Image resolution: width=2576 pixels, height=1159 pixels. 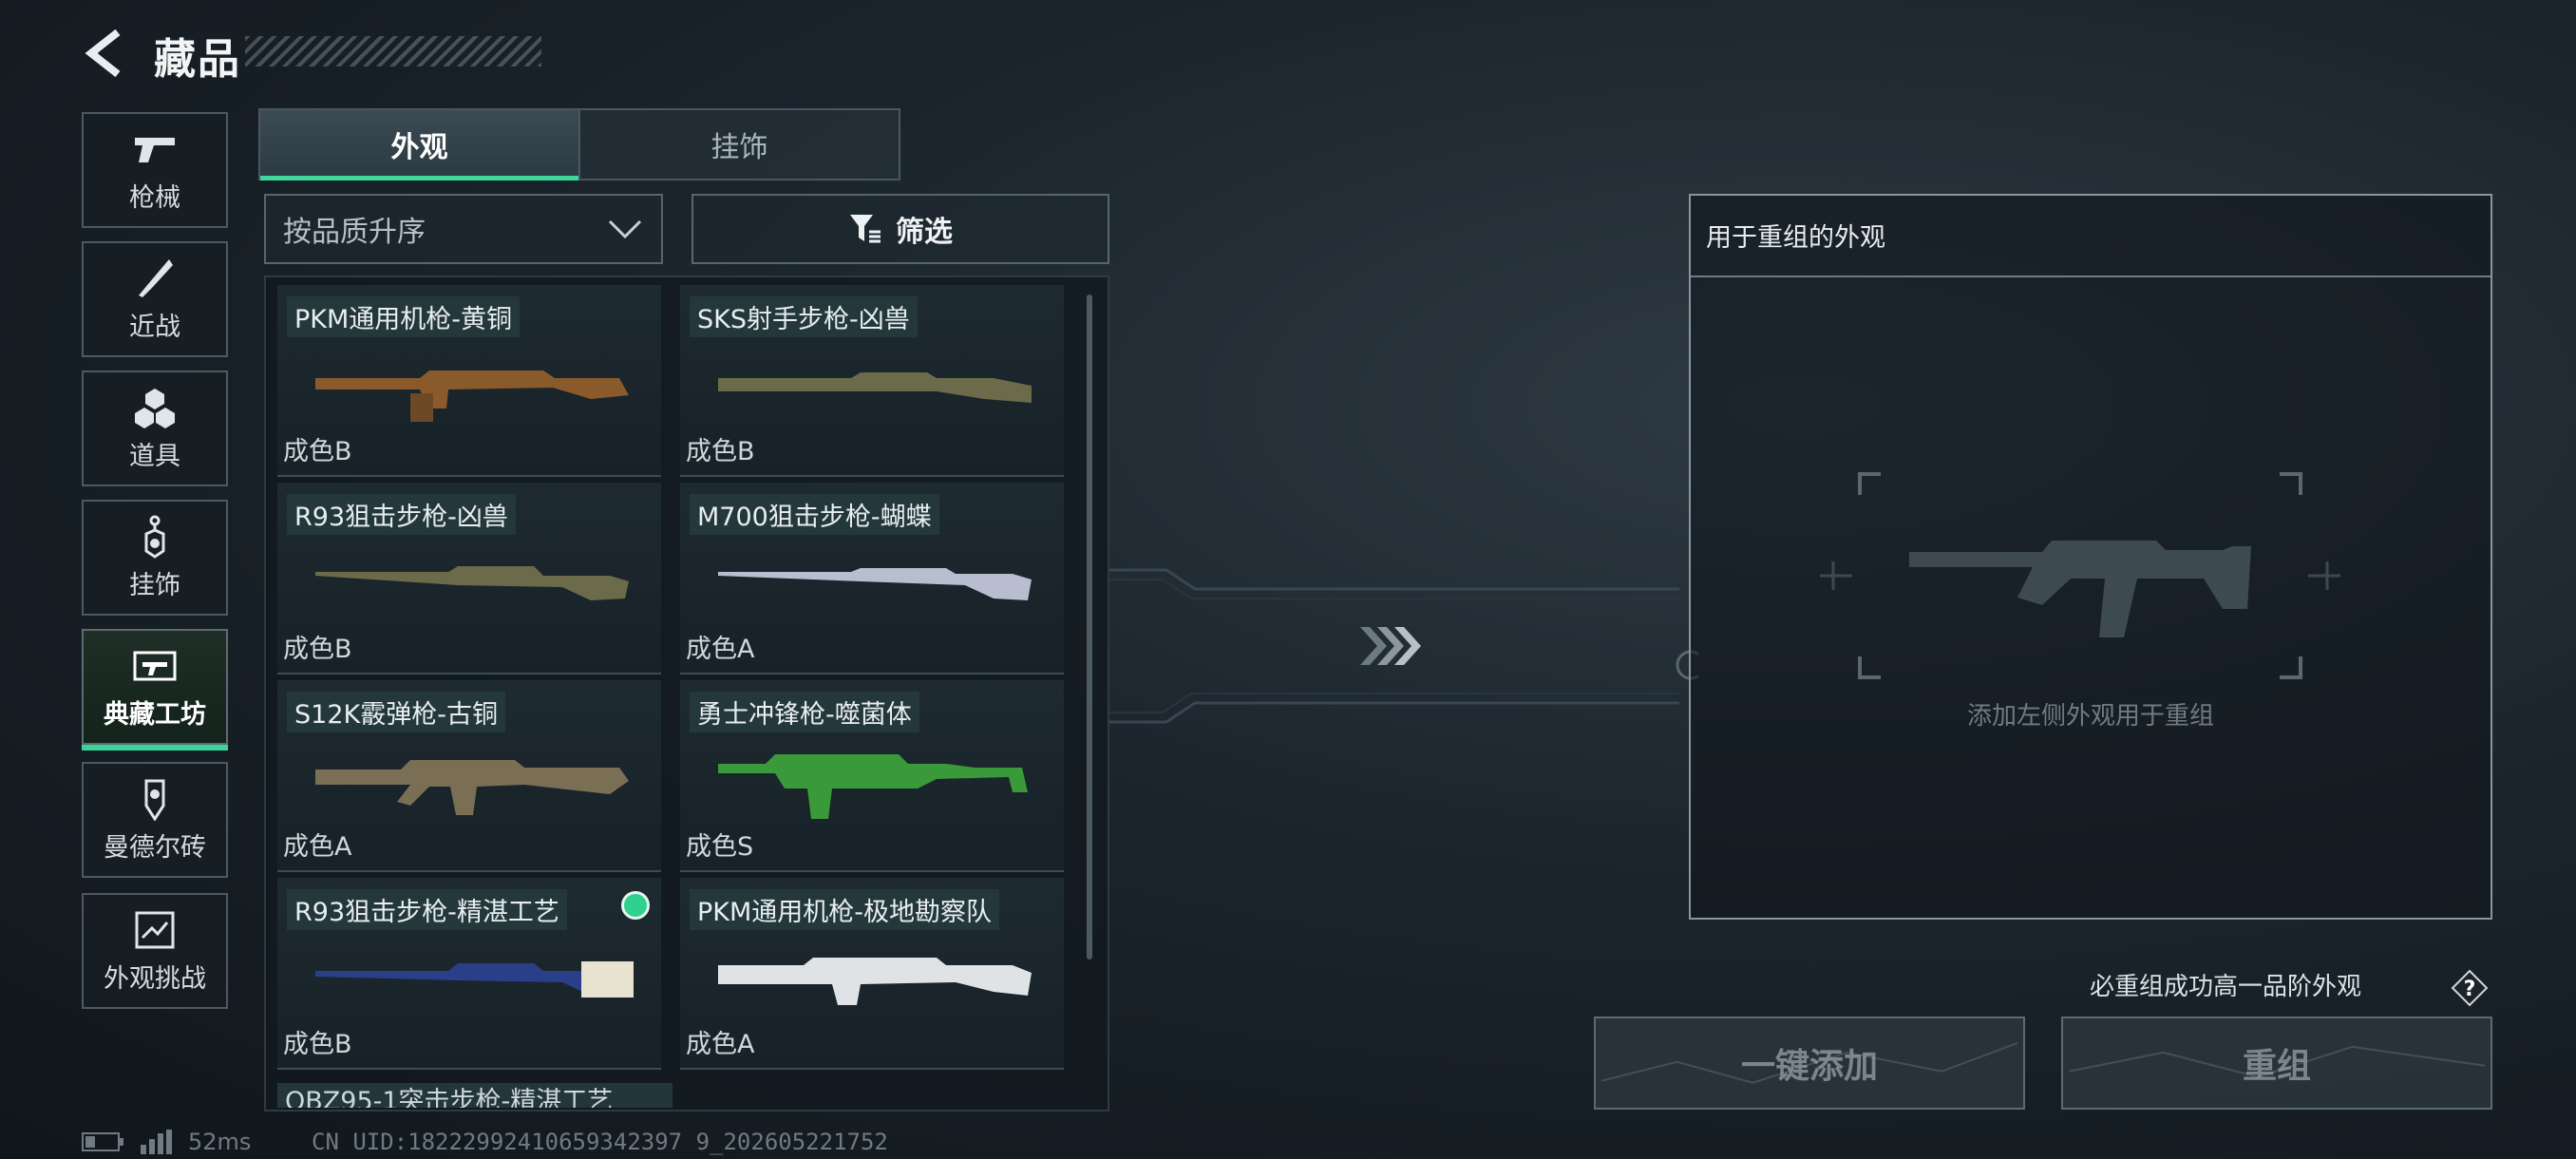 I want to click on selected-indicator-icon, so click(x=635, y=905).